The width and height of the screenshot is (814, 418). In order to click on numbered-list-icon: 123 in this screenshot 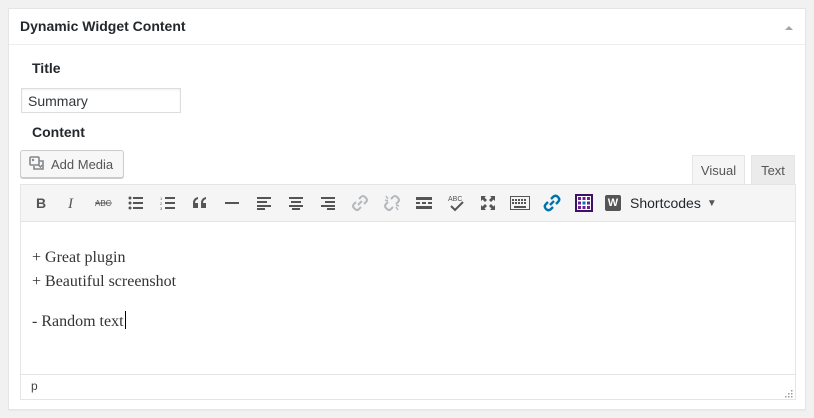, I will do `click(168, 203)`.